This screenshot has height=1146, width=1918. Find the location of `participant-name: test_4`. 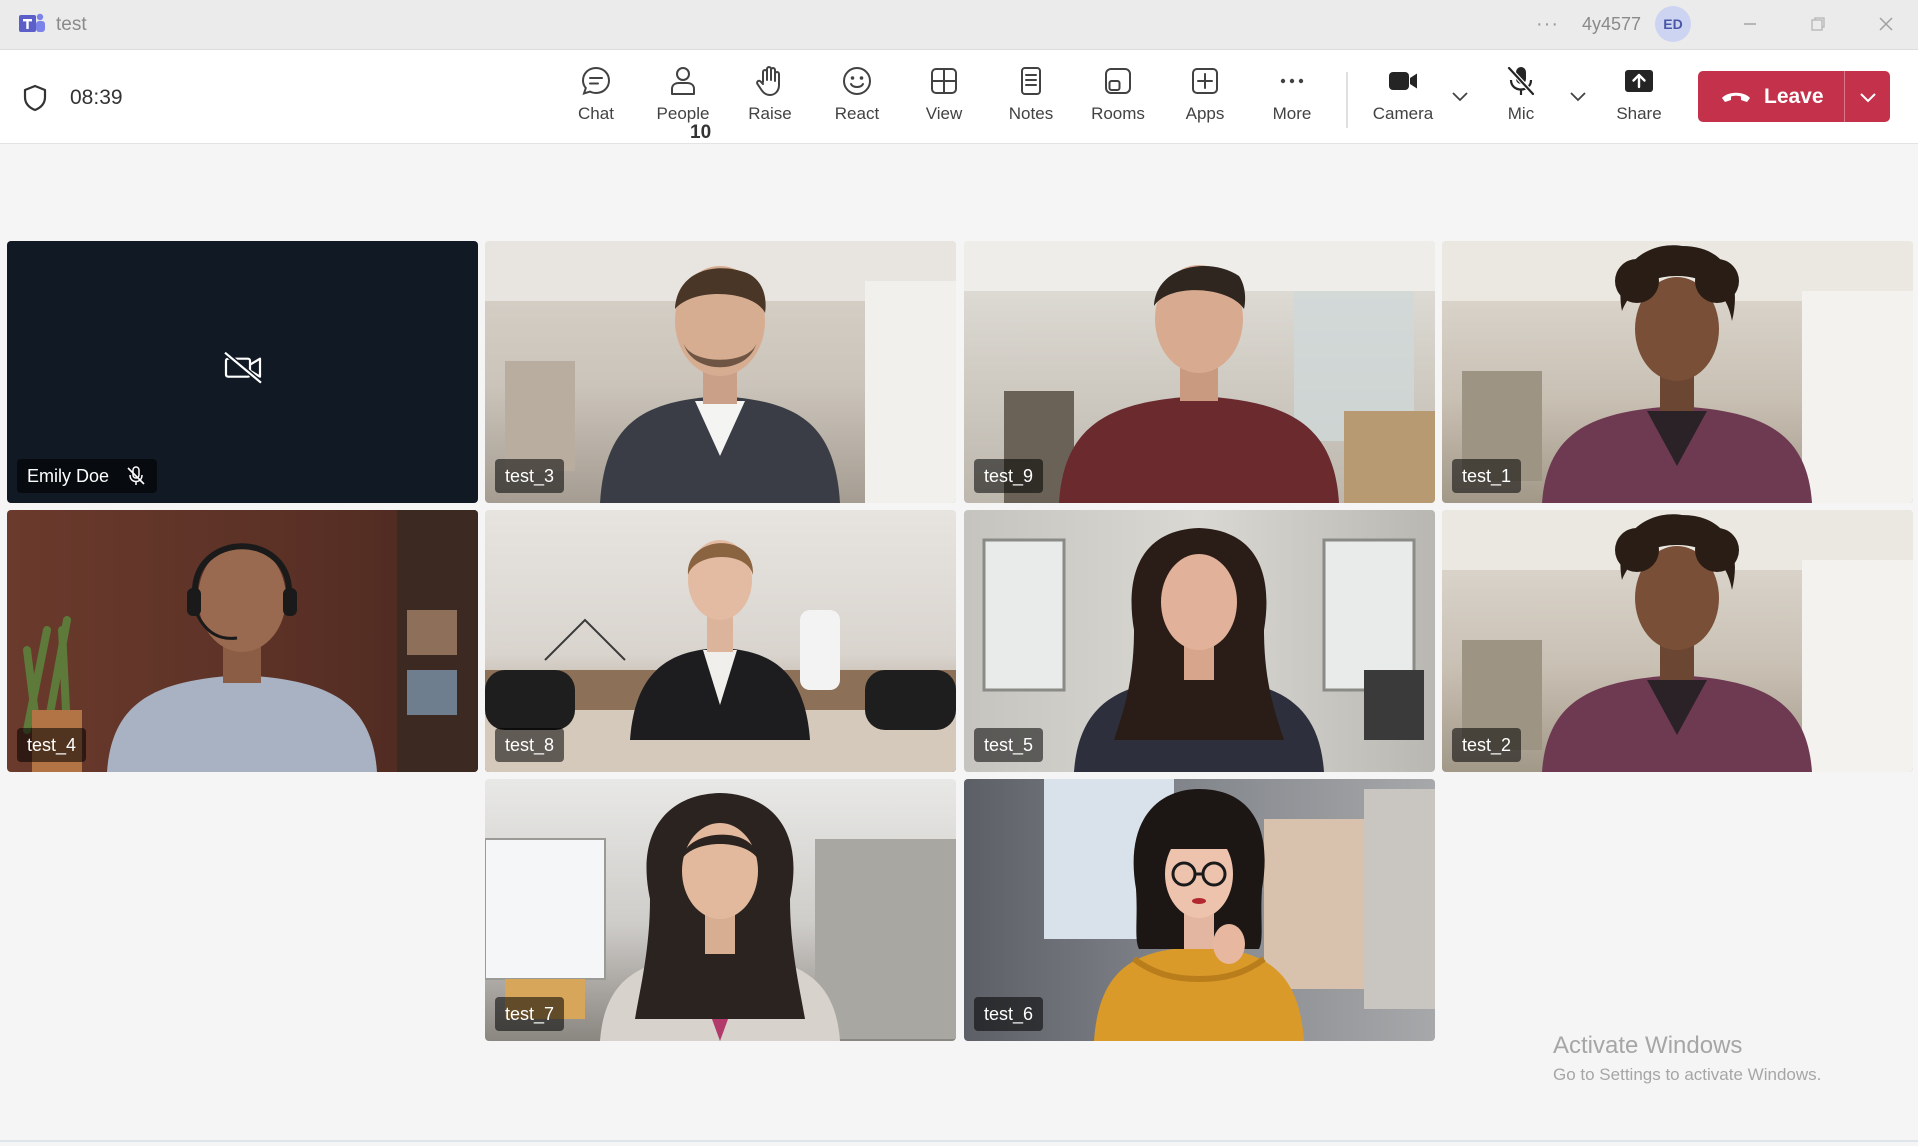

participant-name: test_4 is located at coordinates (52, 744).